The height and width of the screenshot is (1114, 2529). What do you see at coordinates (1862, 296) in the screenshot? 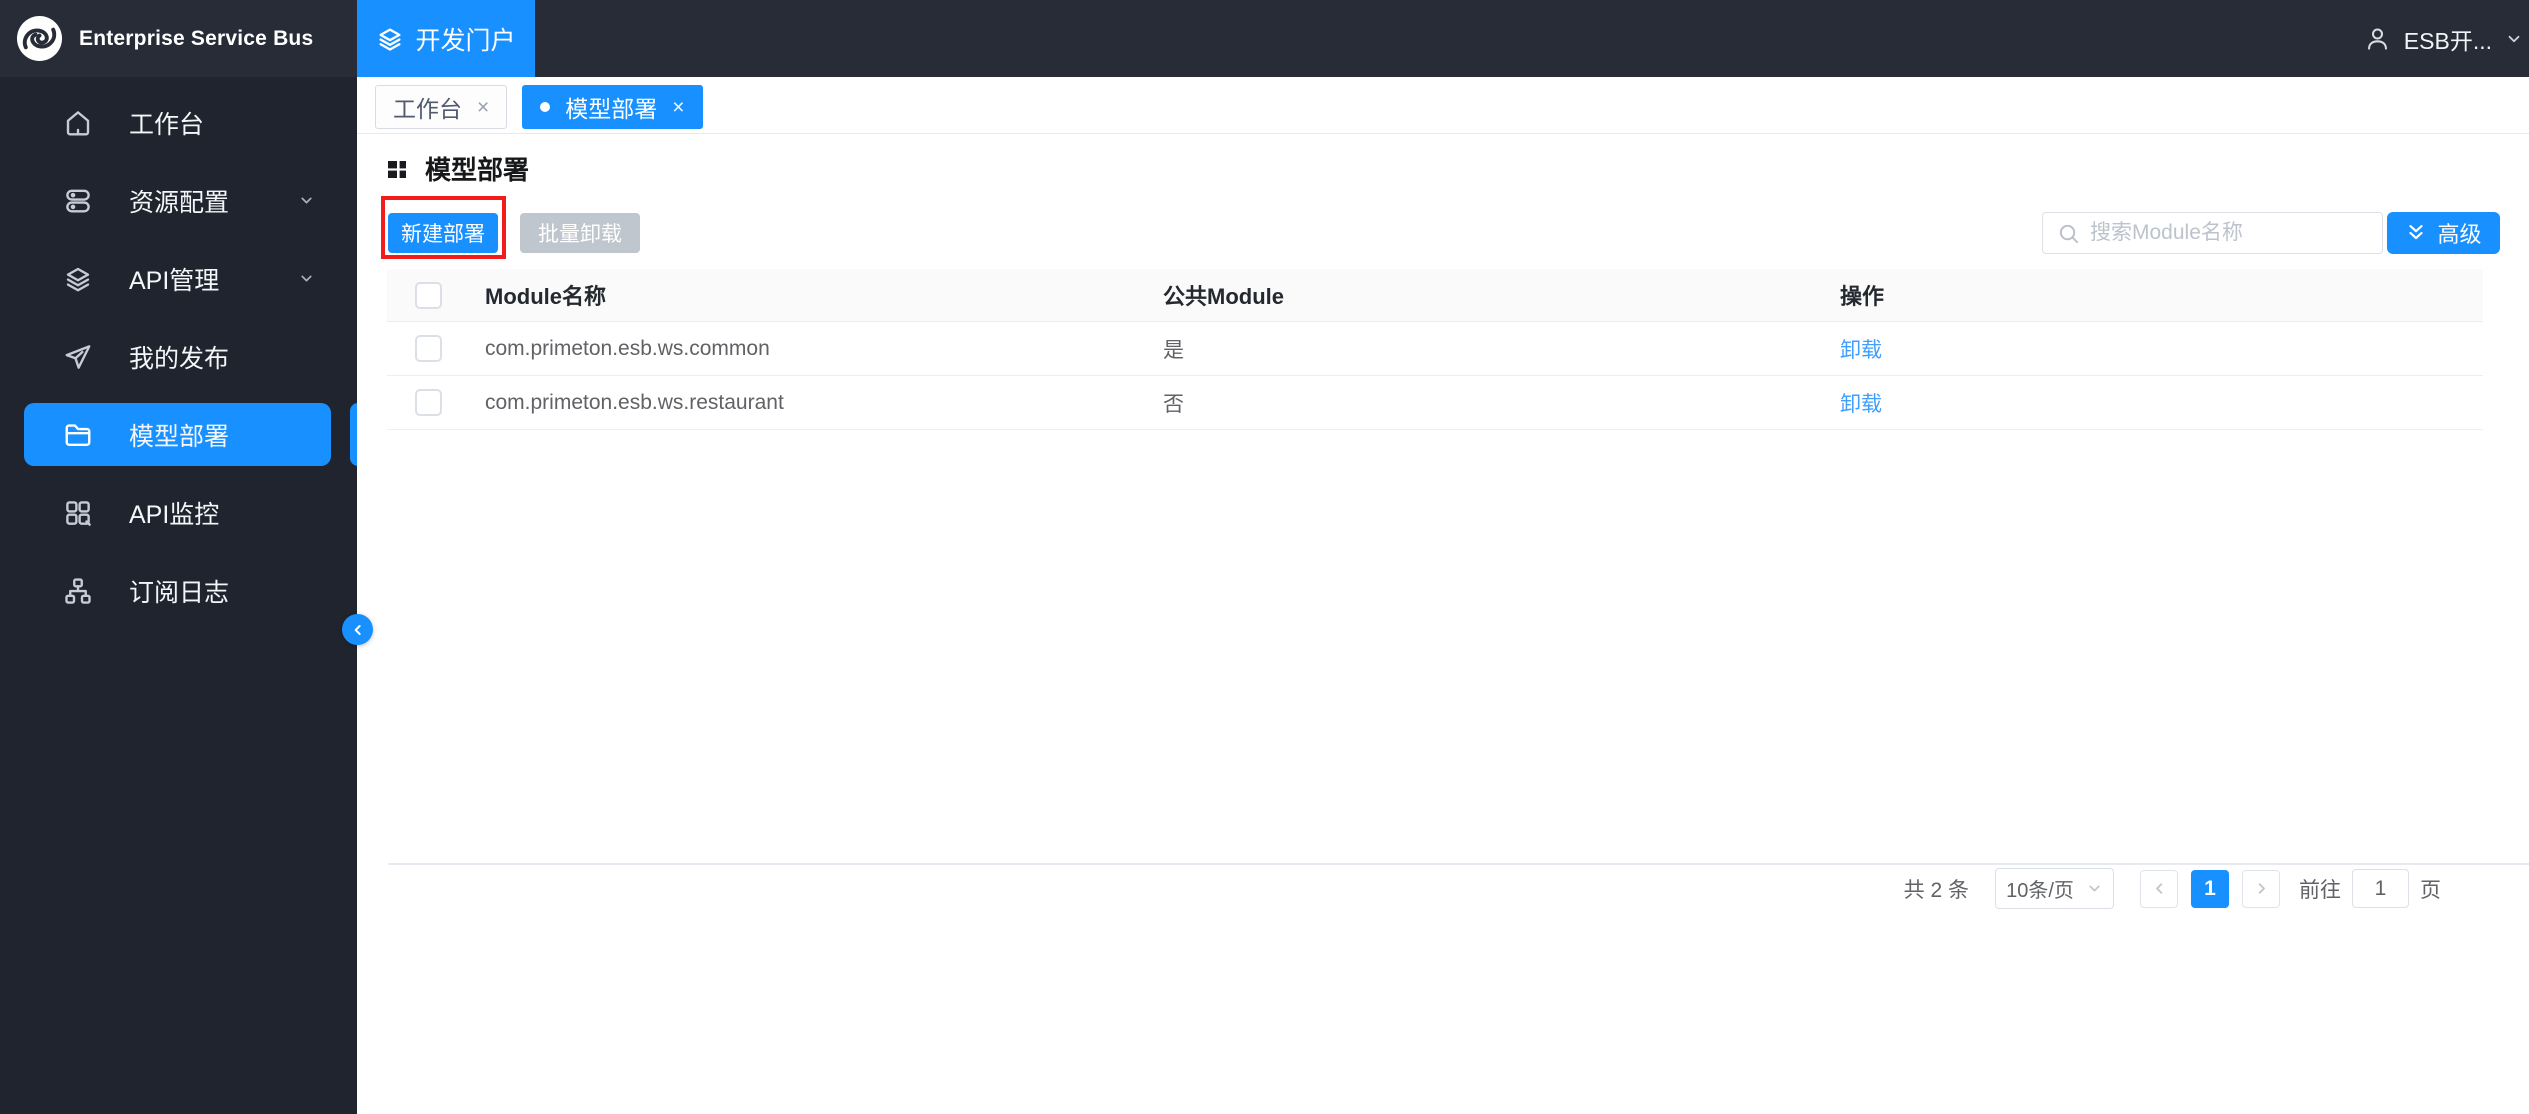
I see `column-header-action: 操作` at bounding box center [1862, 296].